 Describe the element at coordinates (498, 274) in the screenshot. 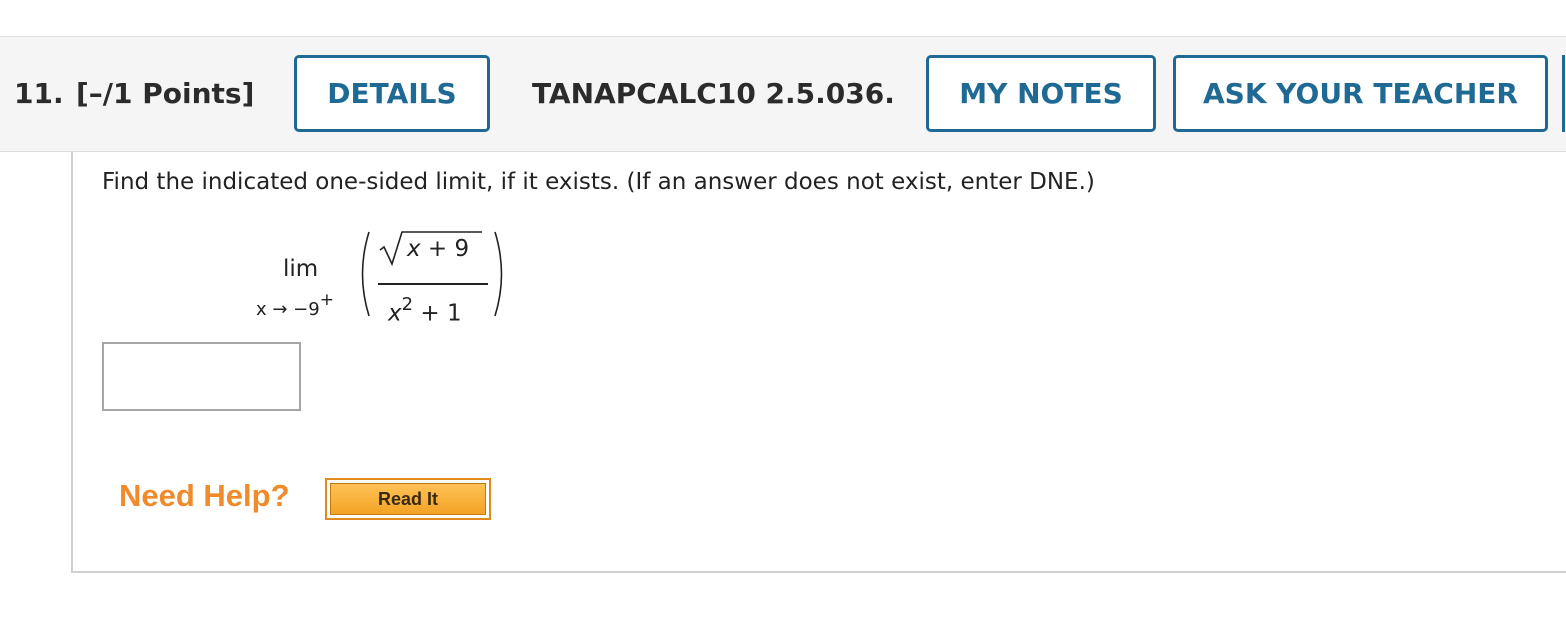

I see `right-paren-icon` at that location.